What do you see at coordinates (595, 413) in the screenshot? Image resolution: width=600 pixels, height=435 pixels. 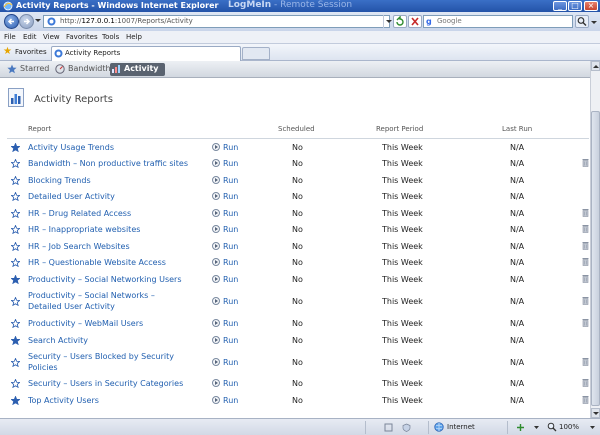 I see `scroll-down-button` at bounding box center [595, 413].